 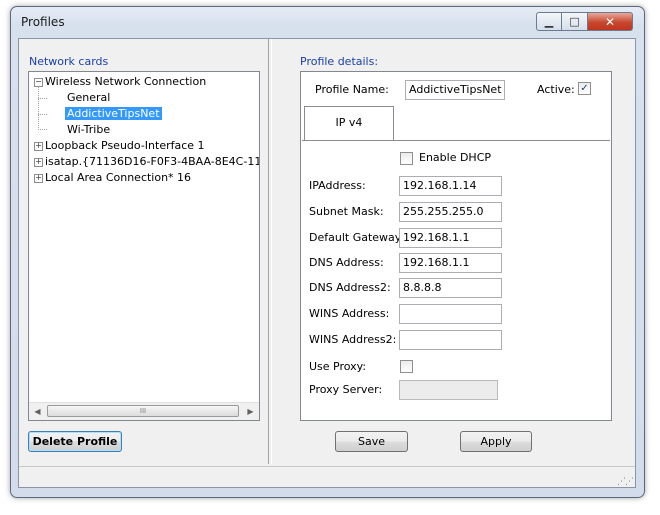 I want to click on network-cards-label: Network cards, so click(x=69, y=61).